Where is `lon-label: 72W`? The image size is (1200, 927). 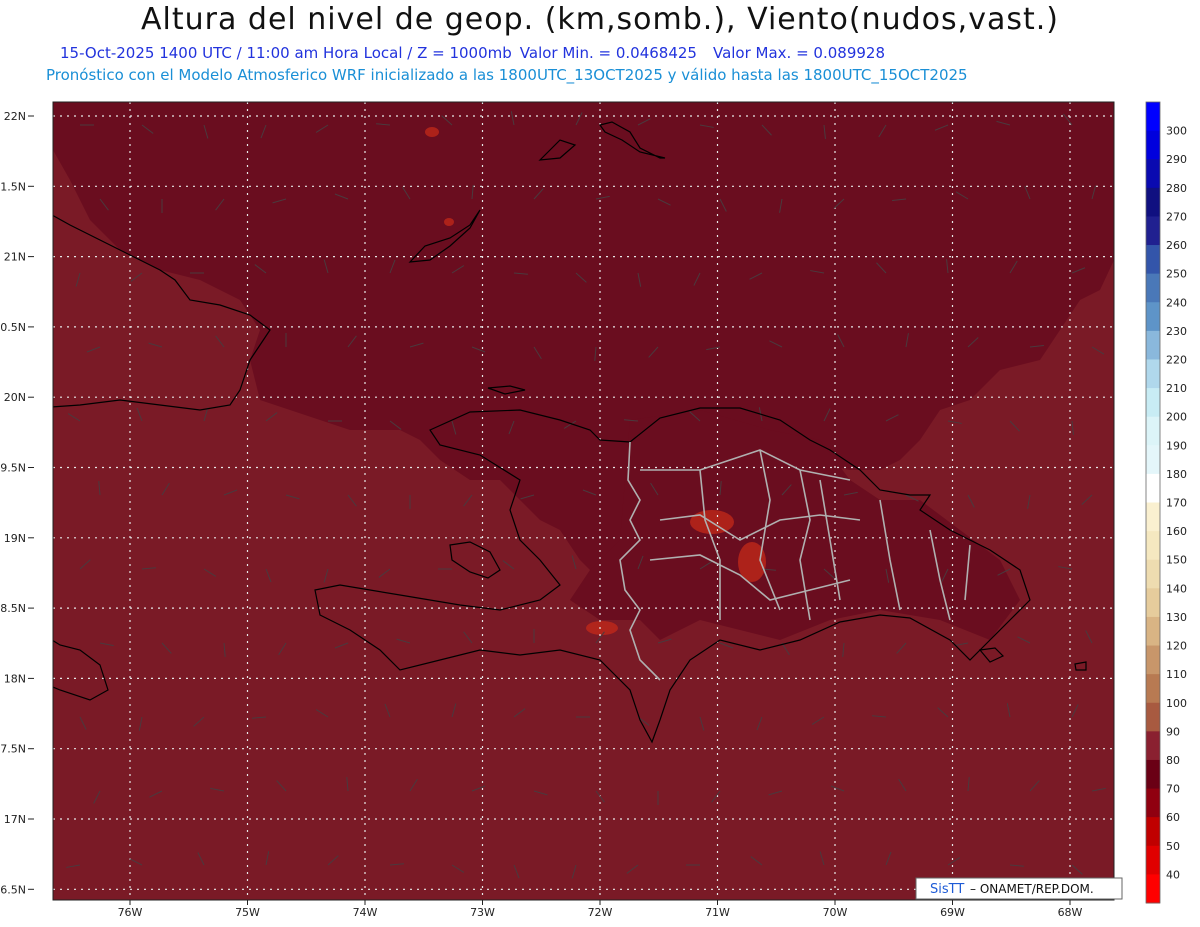 lon-label: 72W is located at coordinates (600, 912).